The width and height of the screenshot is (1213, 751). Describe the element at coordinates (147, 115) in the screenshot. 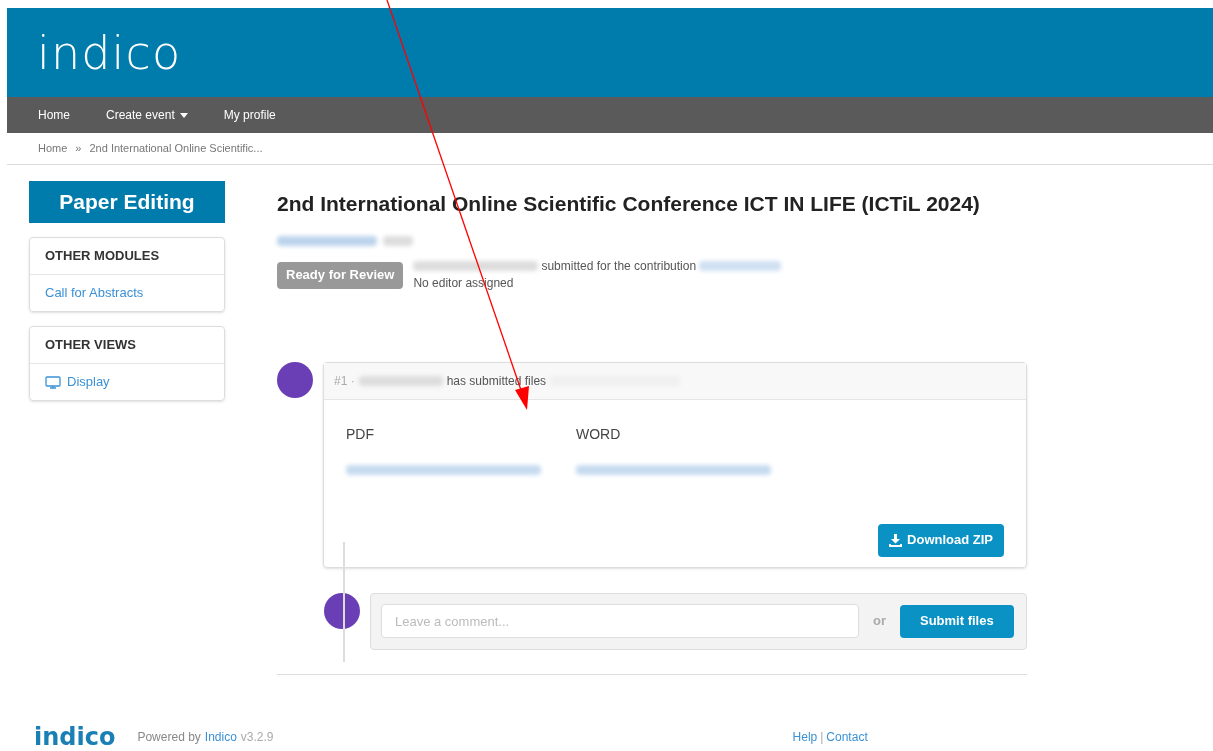

I see `nav-link: Create event` at that location.